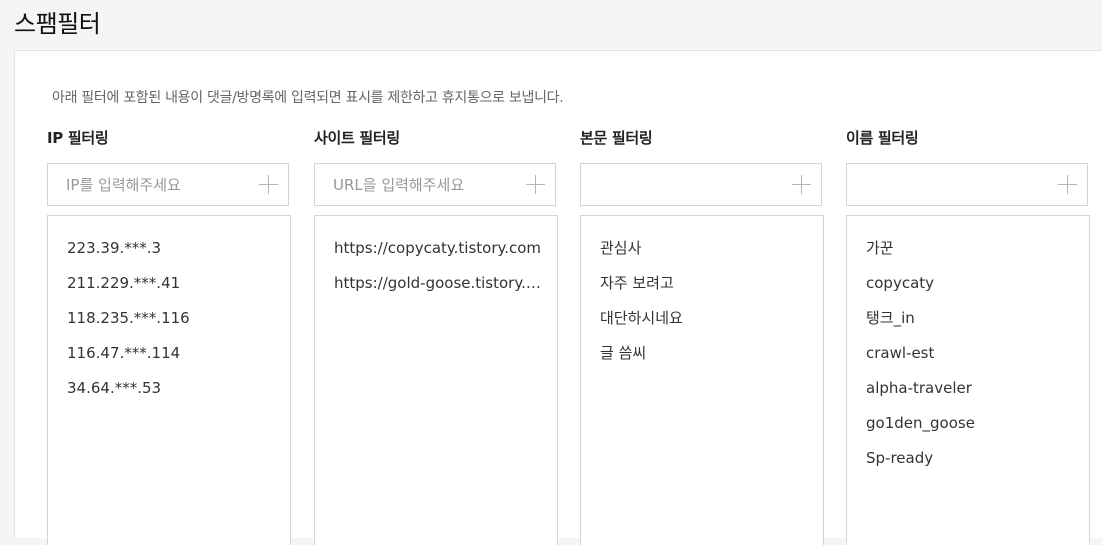  I want to click on list-item: https://gold-goose.tistory.com, so click(436, 285).